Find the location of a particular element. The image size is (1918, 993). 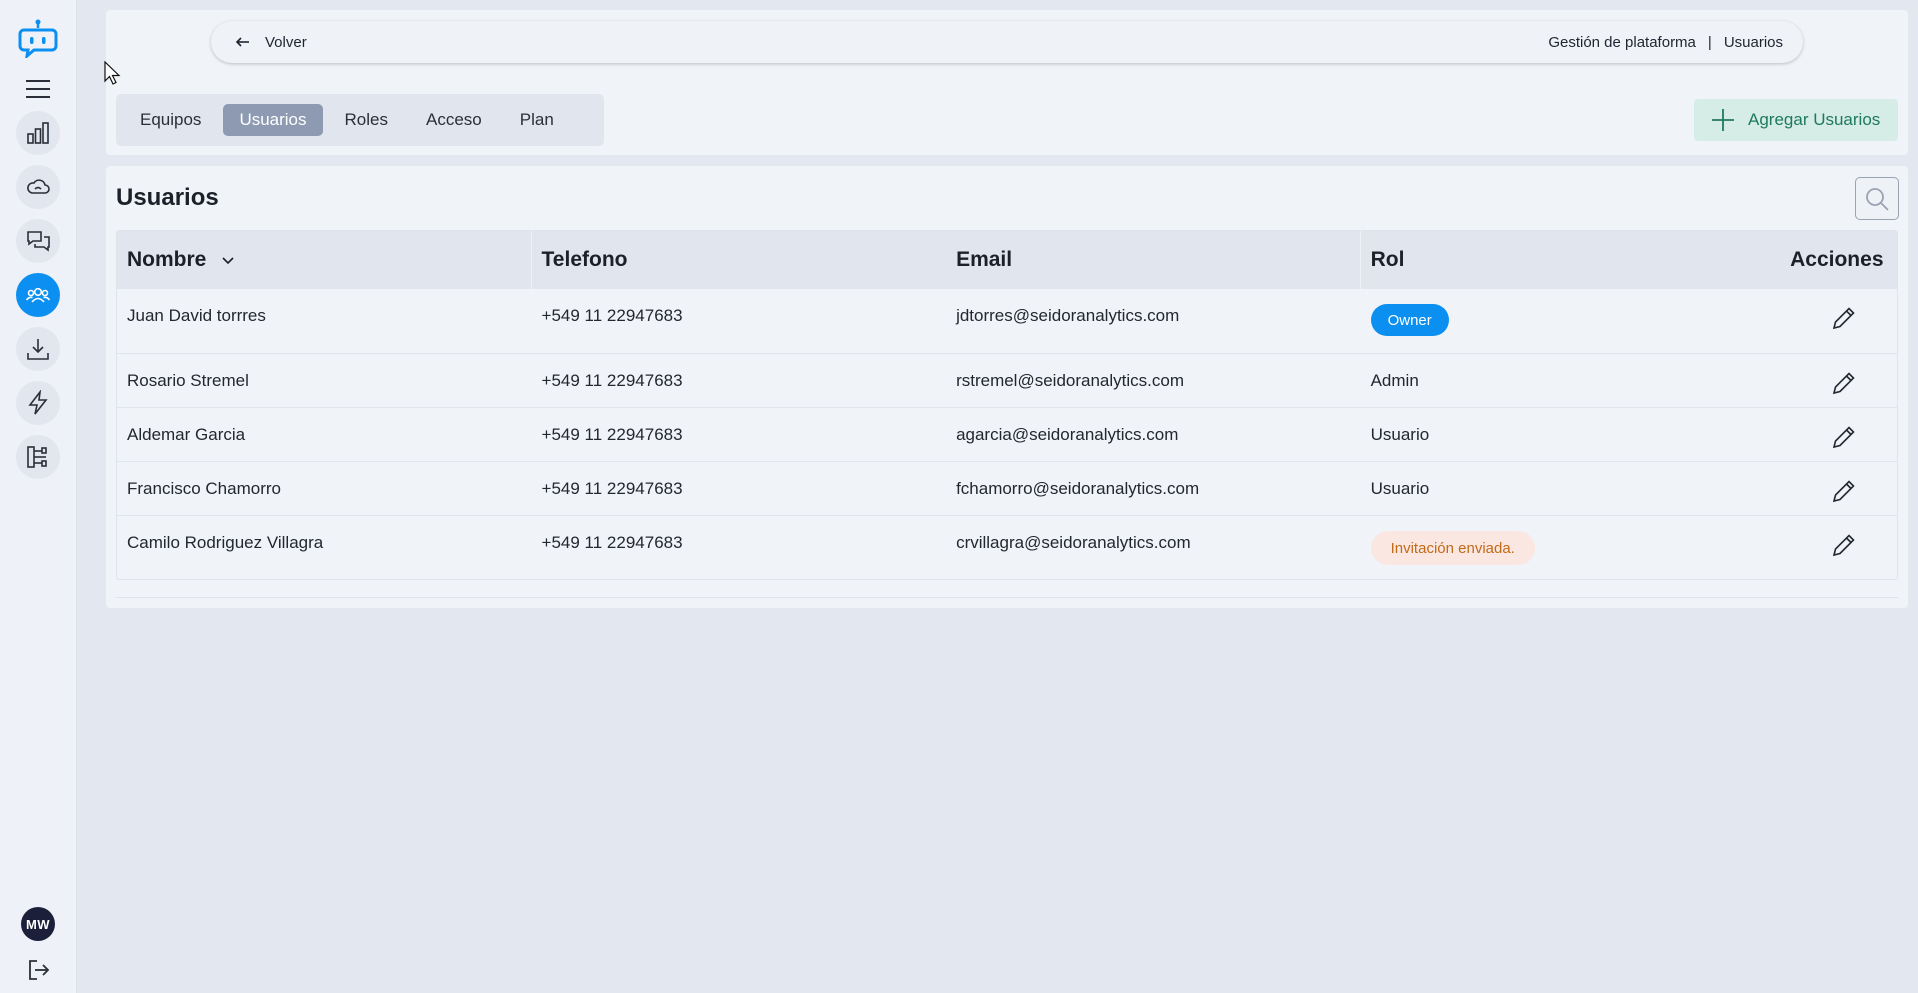

role-badge-owner: Owner is located at coordinates (1409, 320).